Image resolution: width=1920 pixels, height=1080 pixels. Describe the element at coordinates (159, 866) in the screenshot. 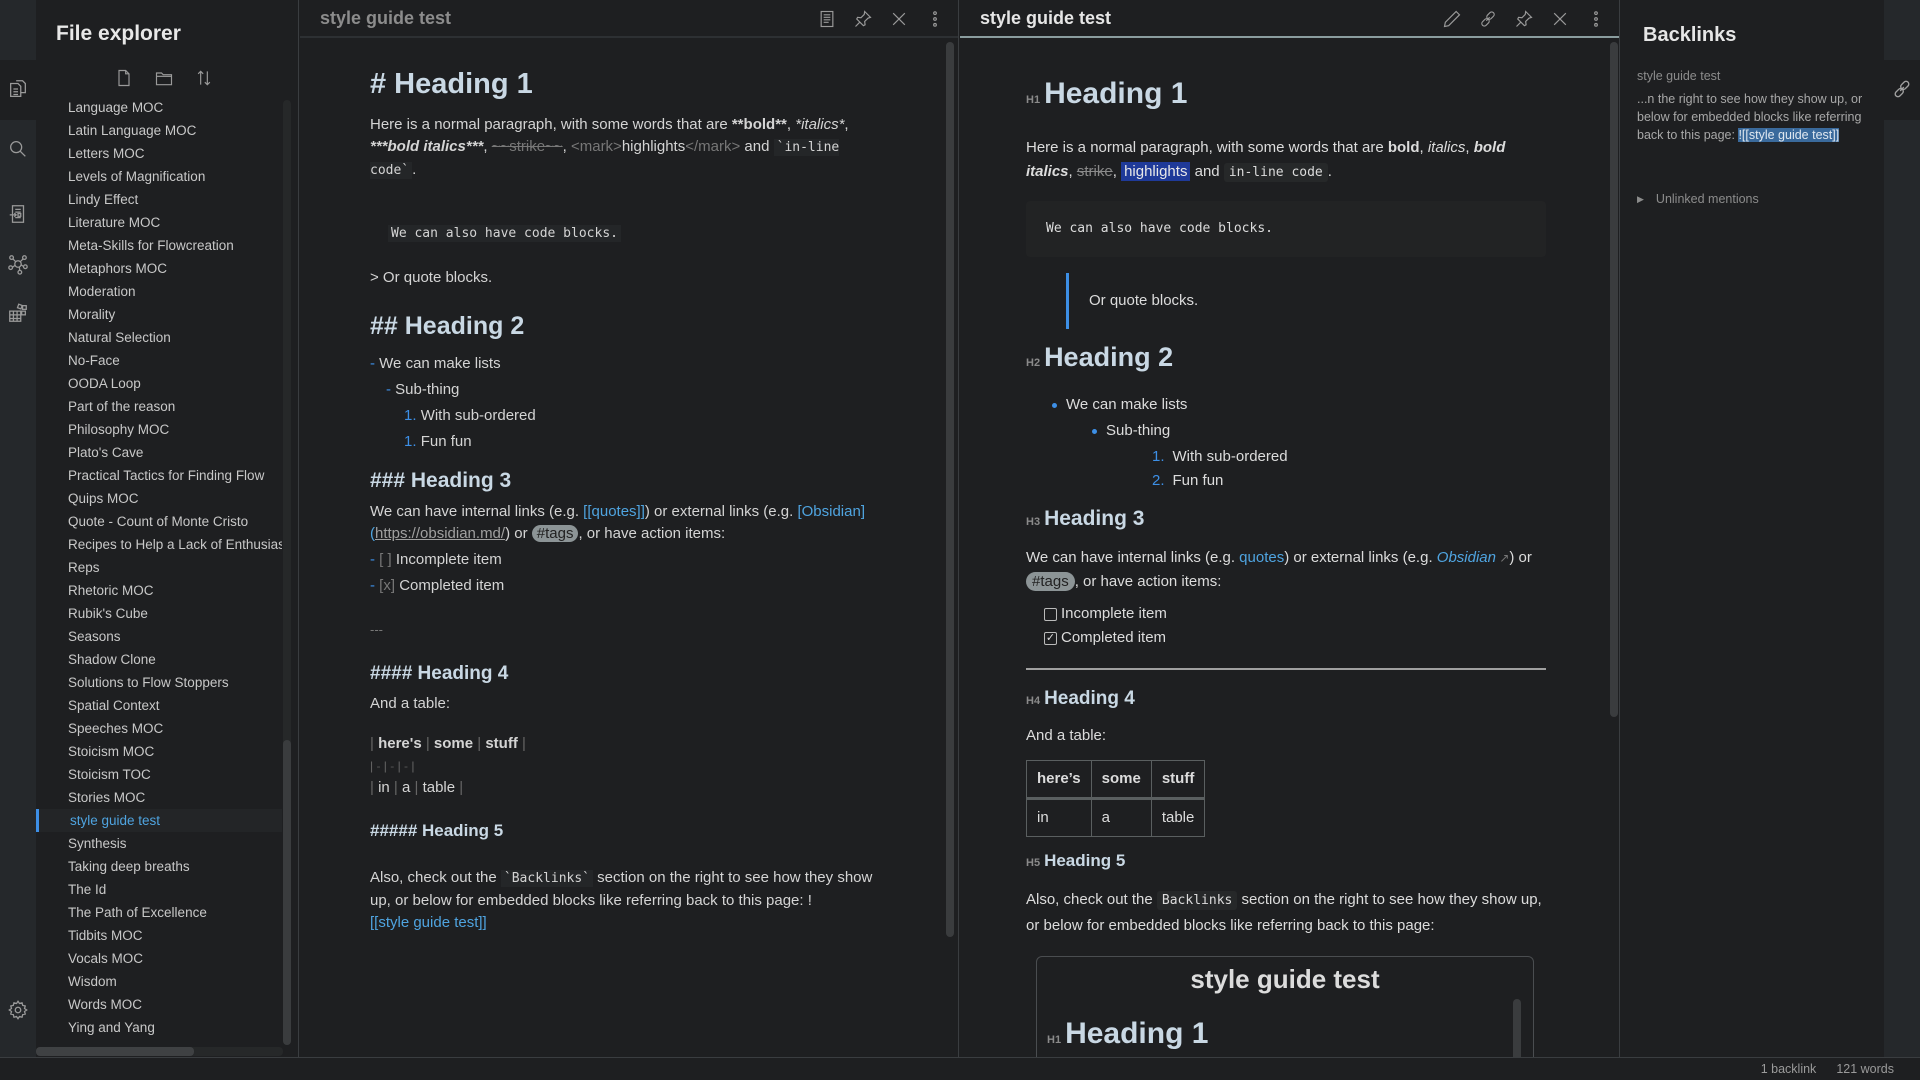

I see `file-item: Taking deep breaths` at that location.